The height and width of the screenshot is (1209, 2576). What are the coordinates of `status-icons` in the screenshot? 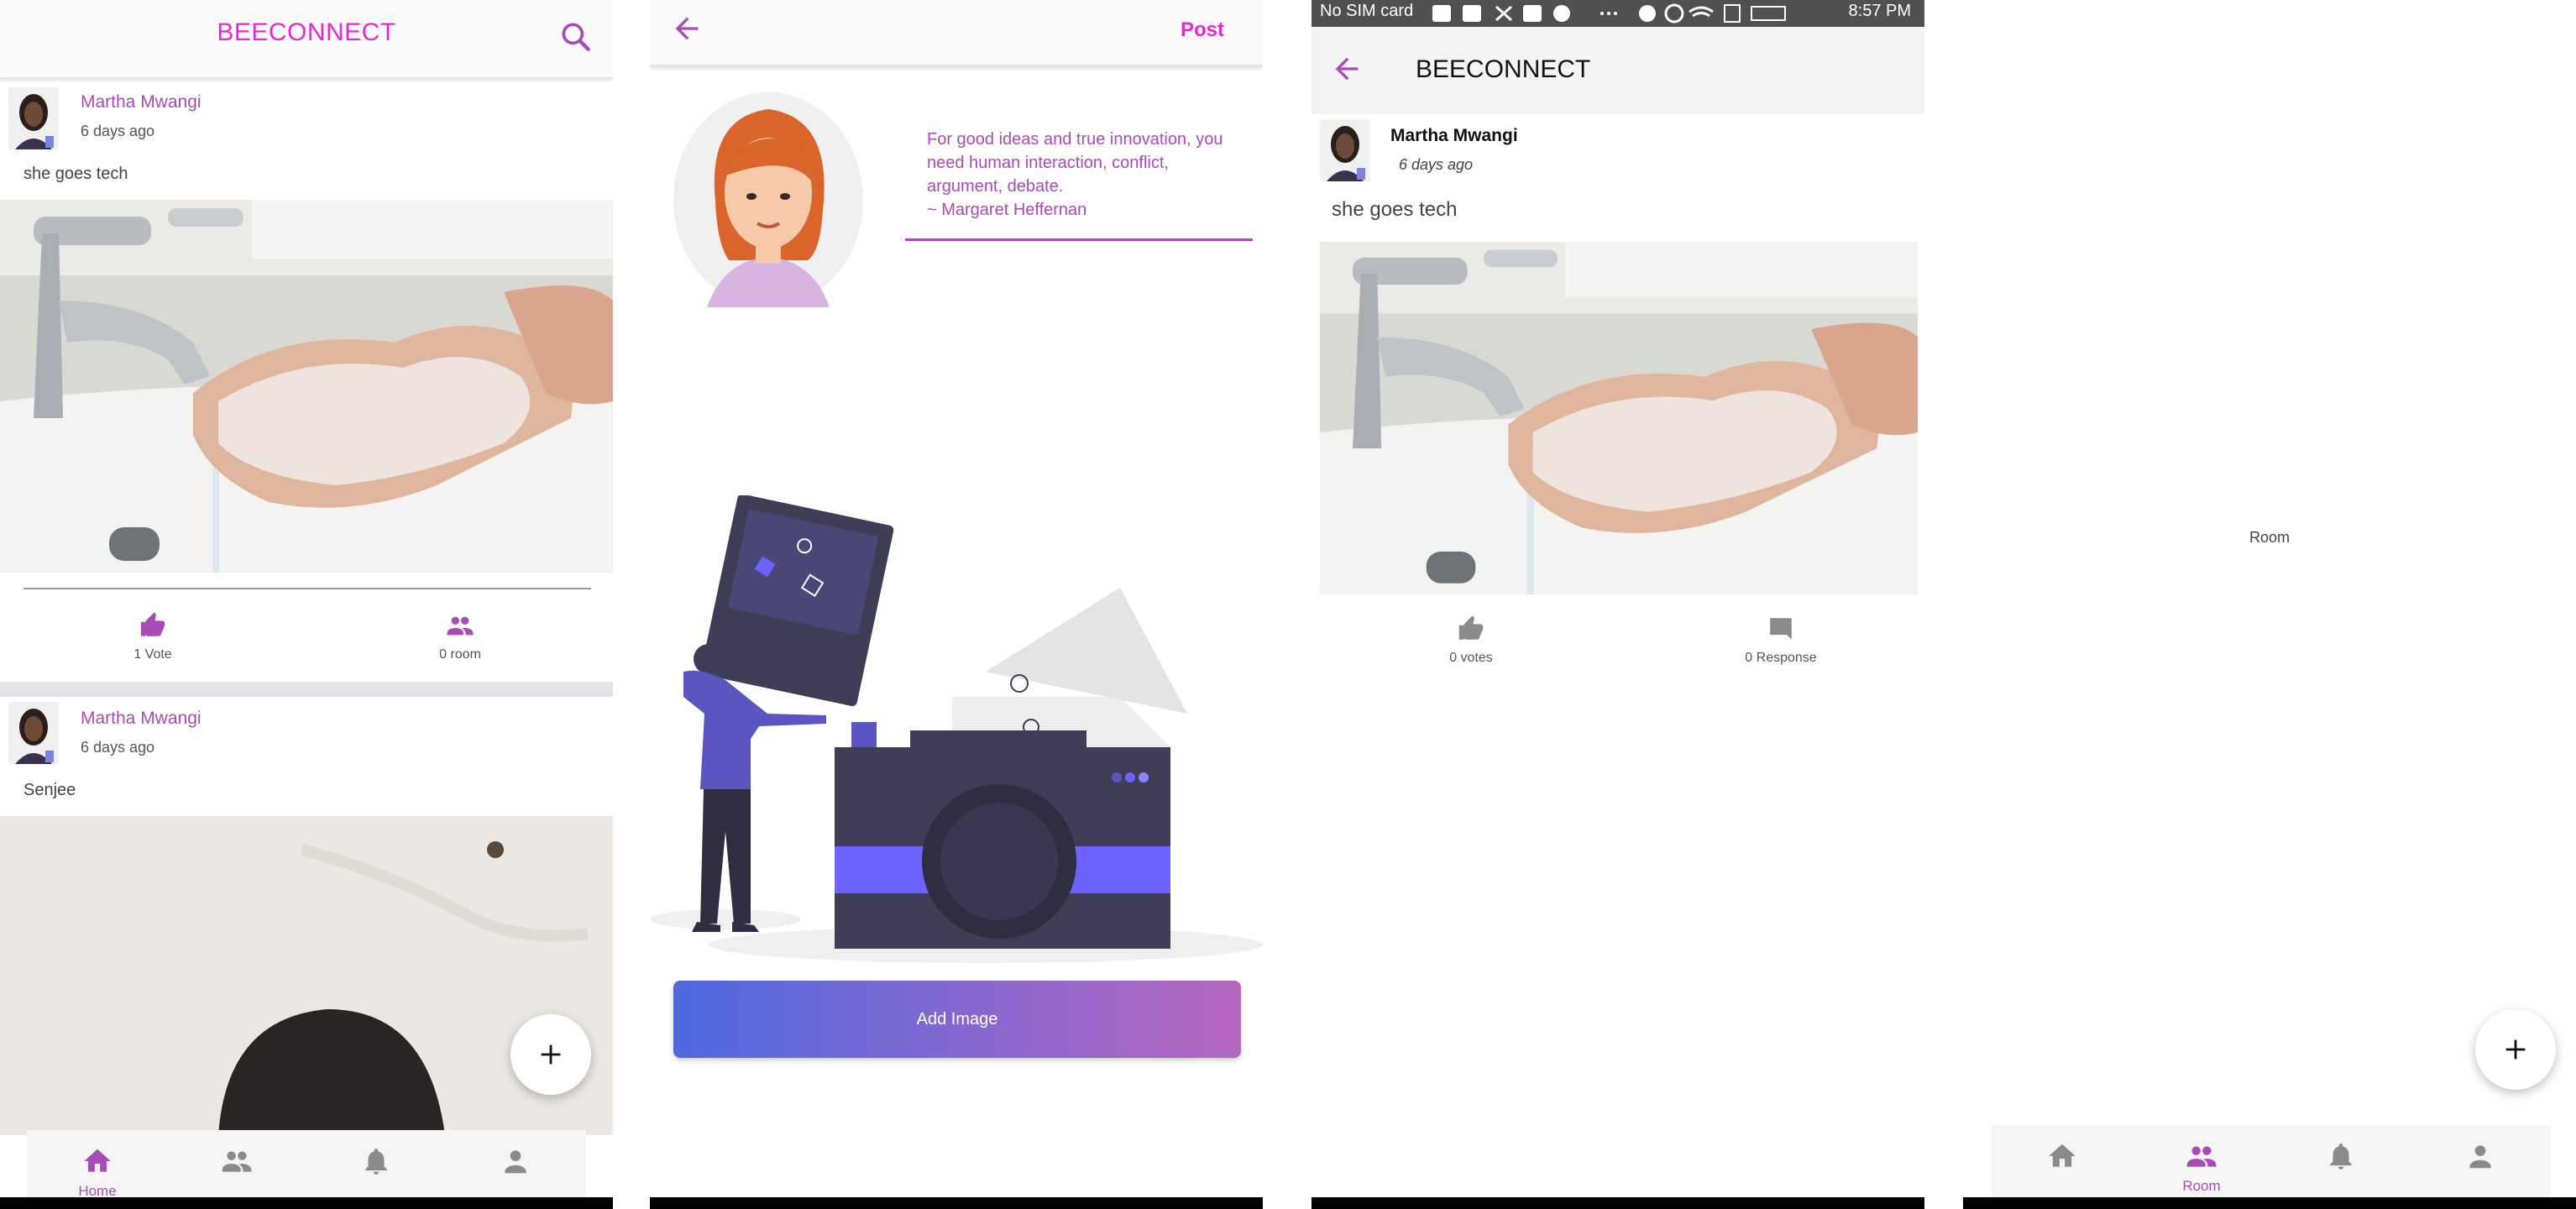 It's located at (1664, 16).